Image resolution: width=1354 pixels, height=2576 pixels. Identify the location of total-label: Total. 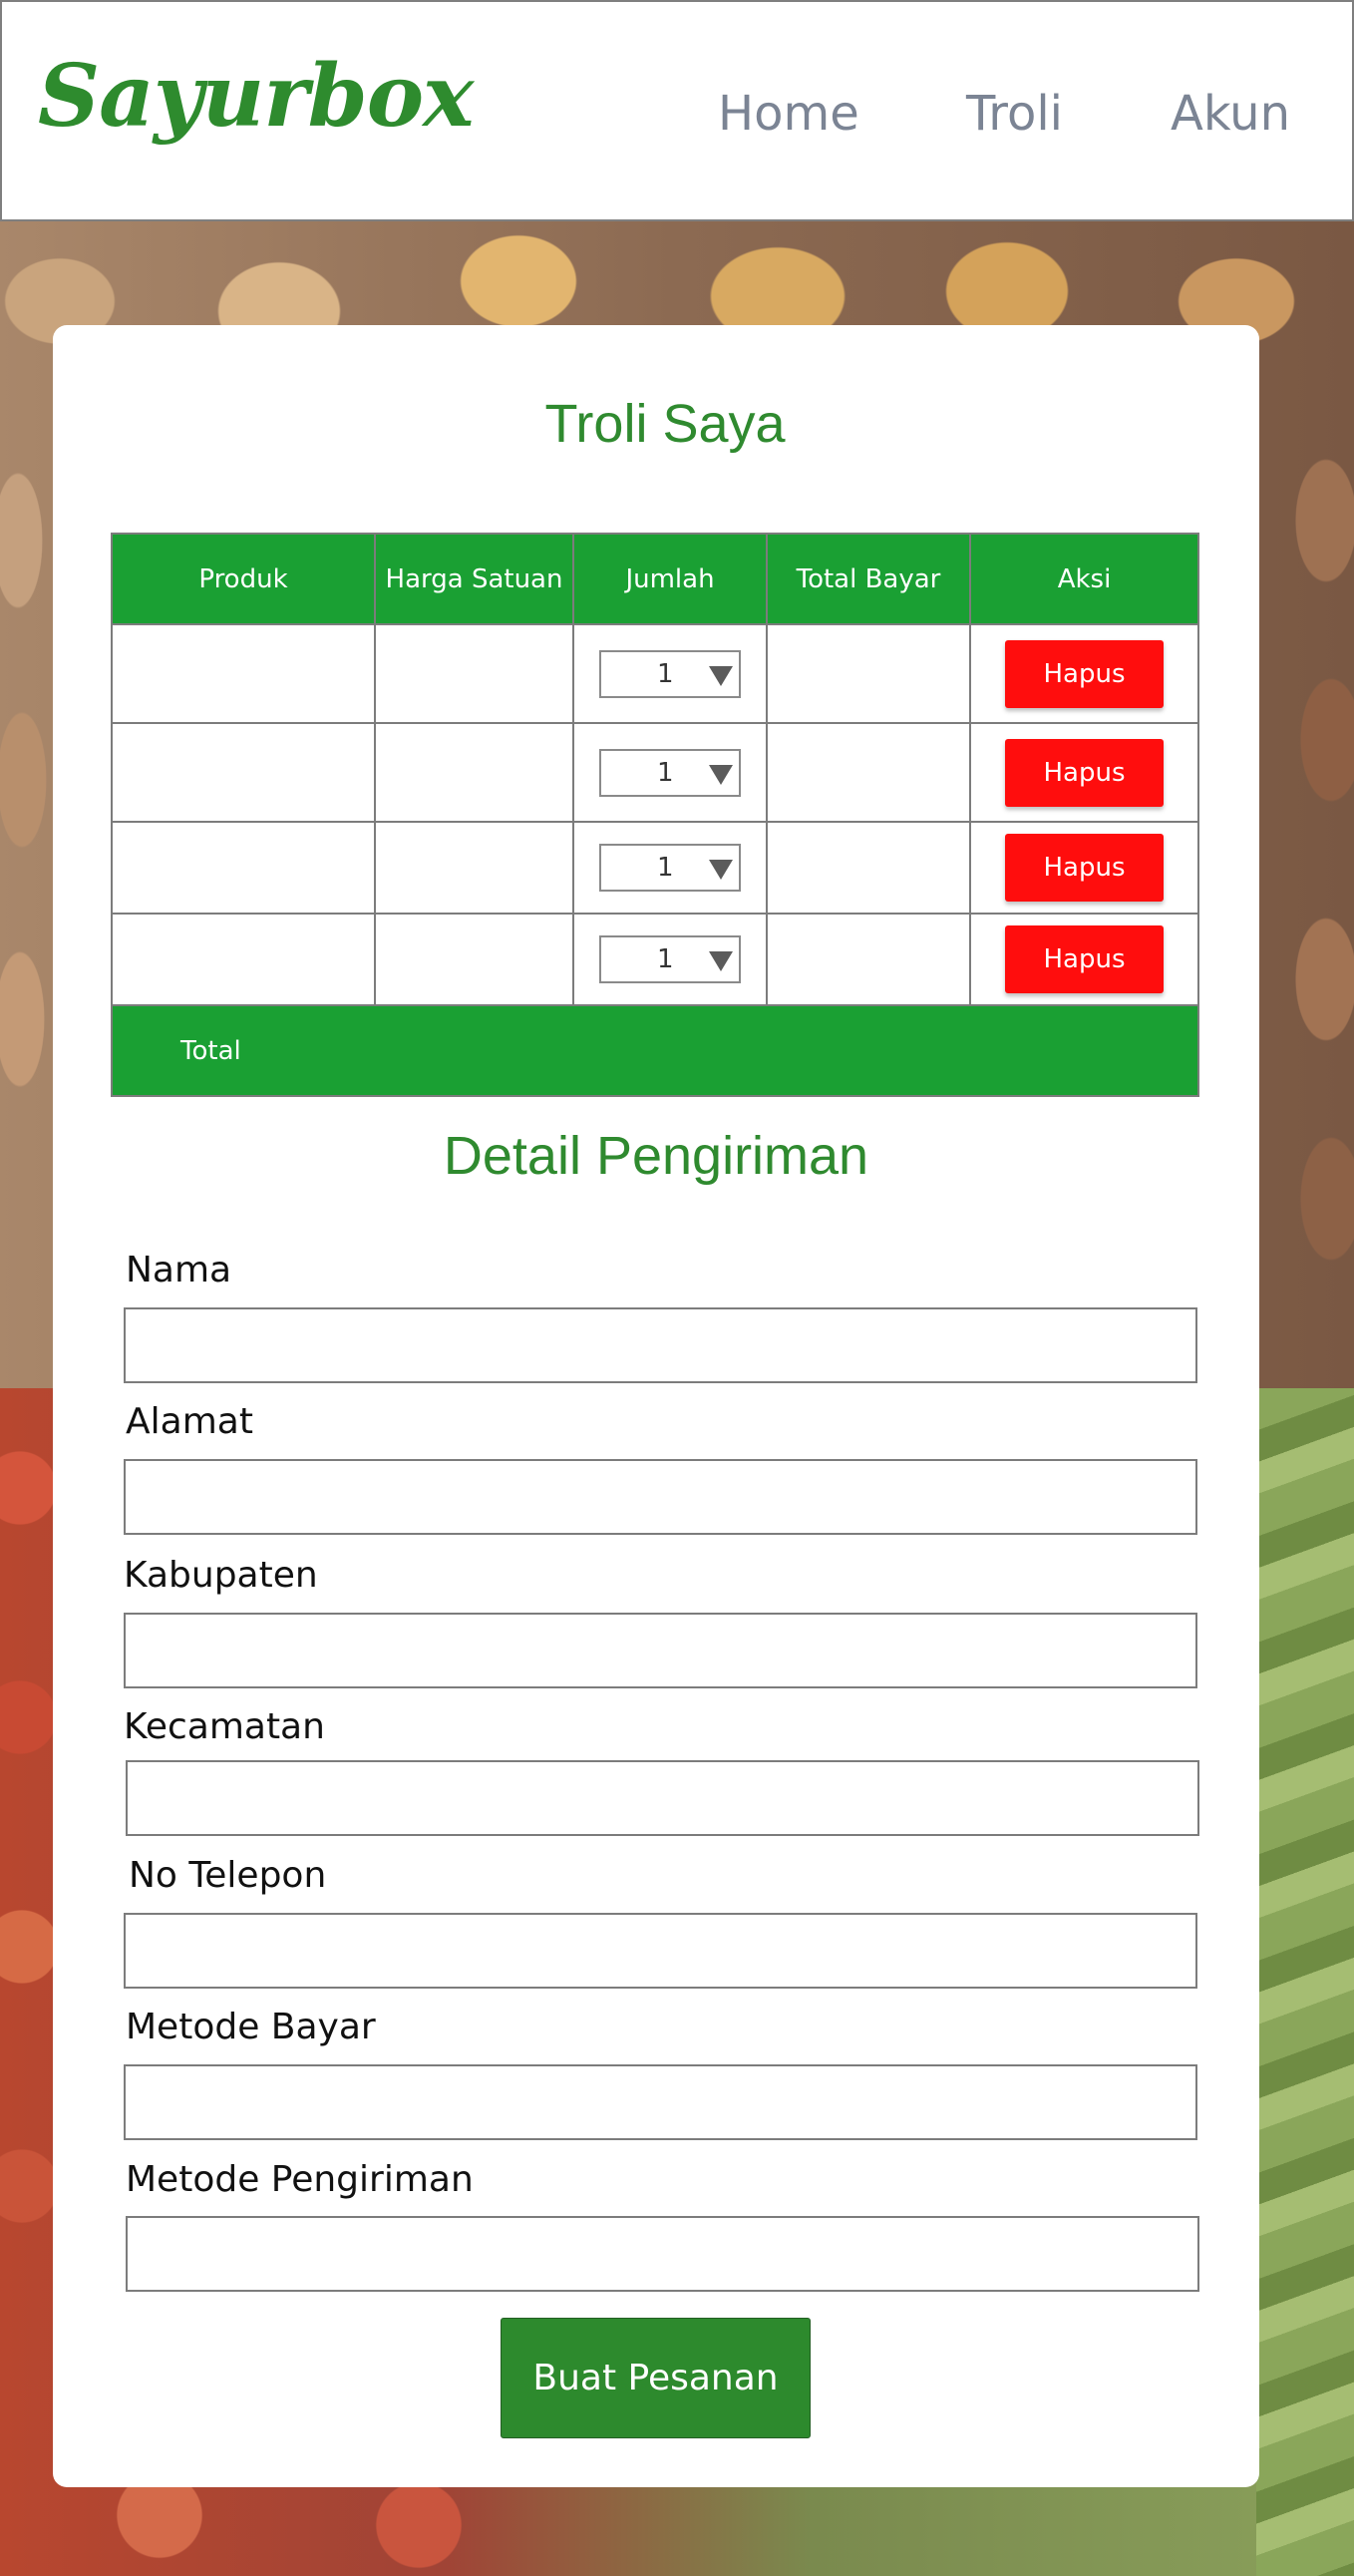
(210, 1050).